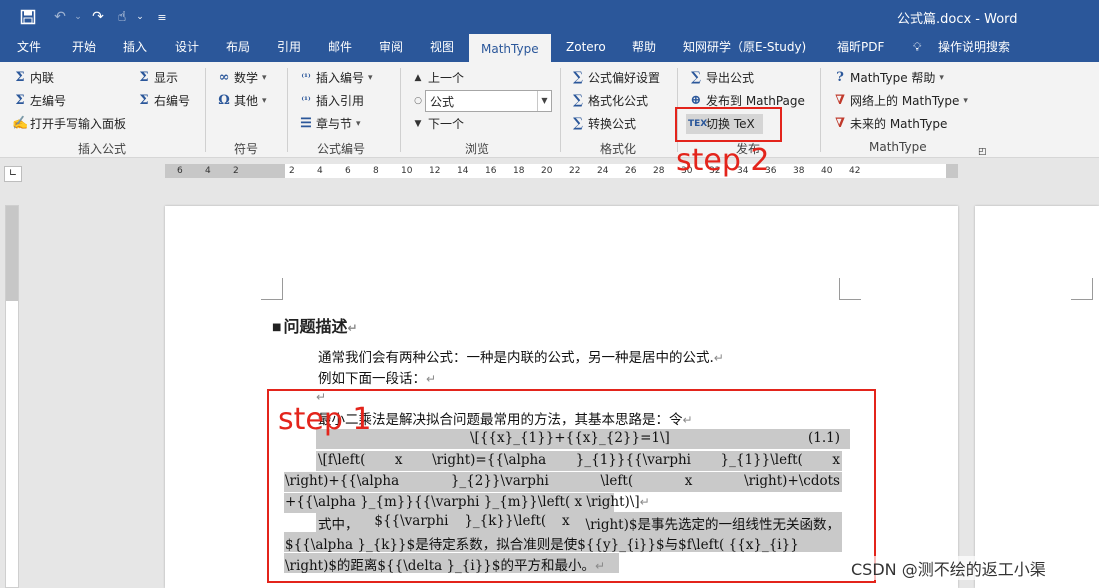 The image size is (1099, 588). What do you see at coordinates (122, 17) in the screenshot?
I see `touch-mode-icon: ☝` at bounding box center [122, 17].